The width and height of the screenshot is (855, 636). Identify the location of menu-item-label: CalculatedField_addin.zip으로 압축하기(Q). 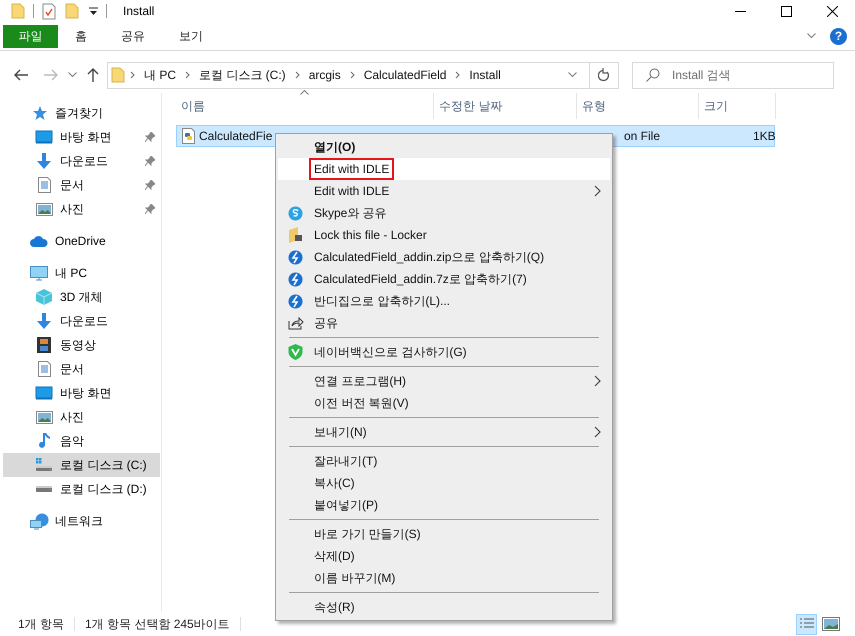
(429, 257).